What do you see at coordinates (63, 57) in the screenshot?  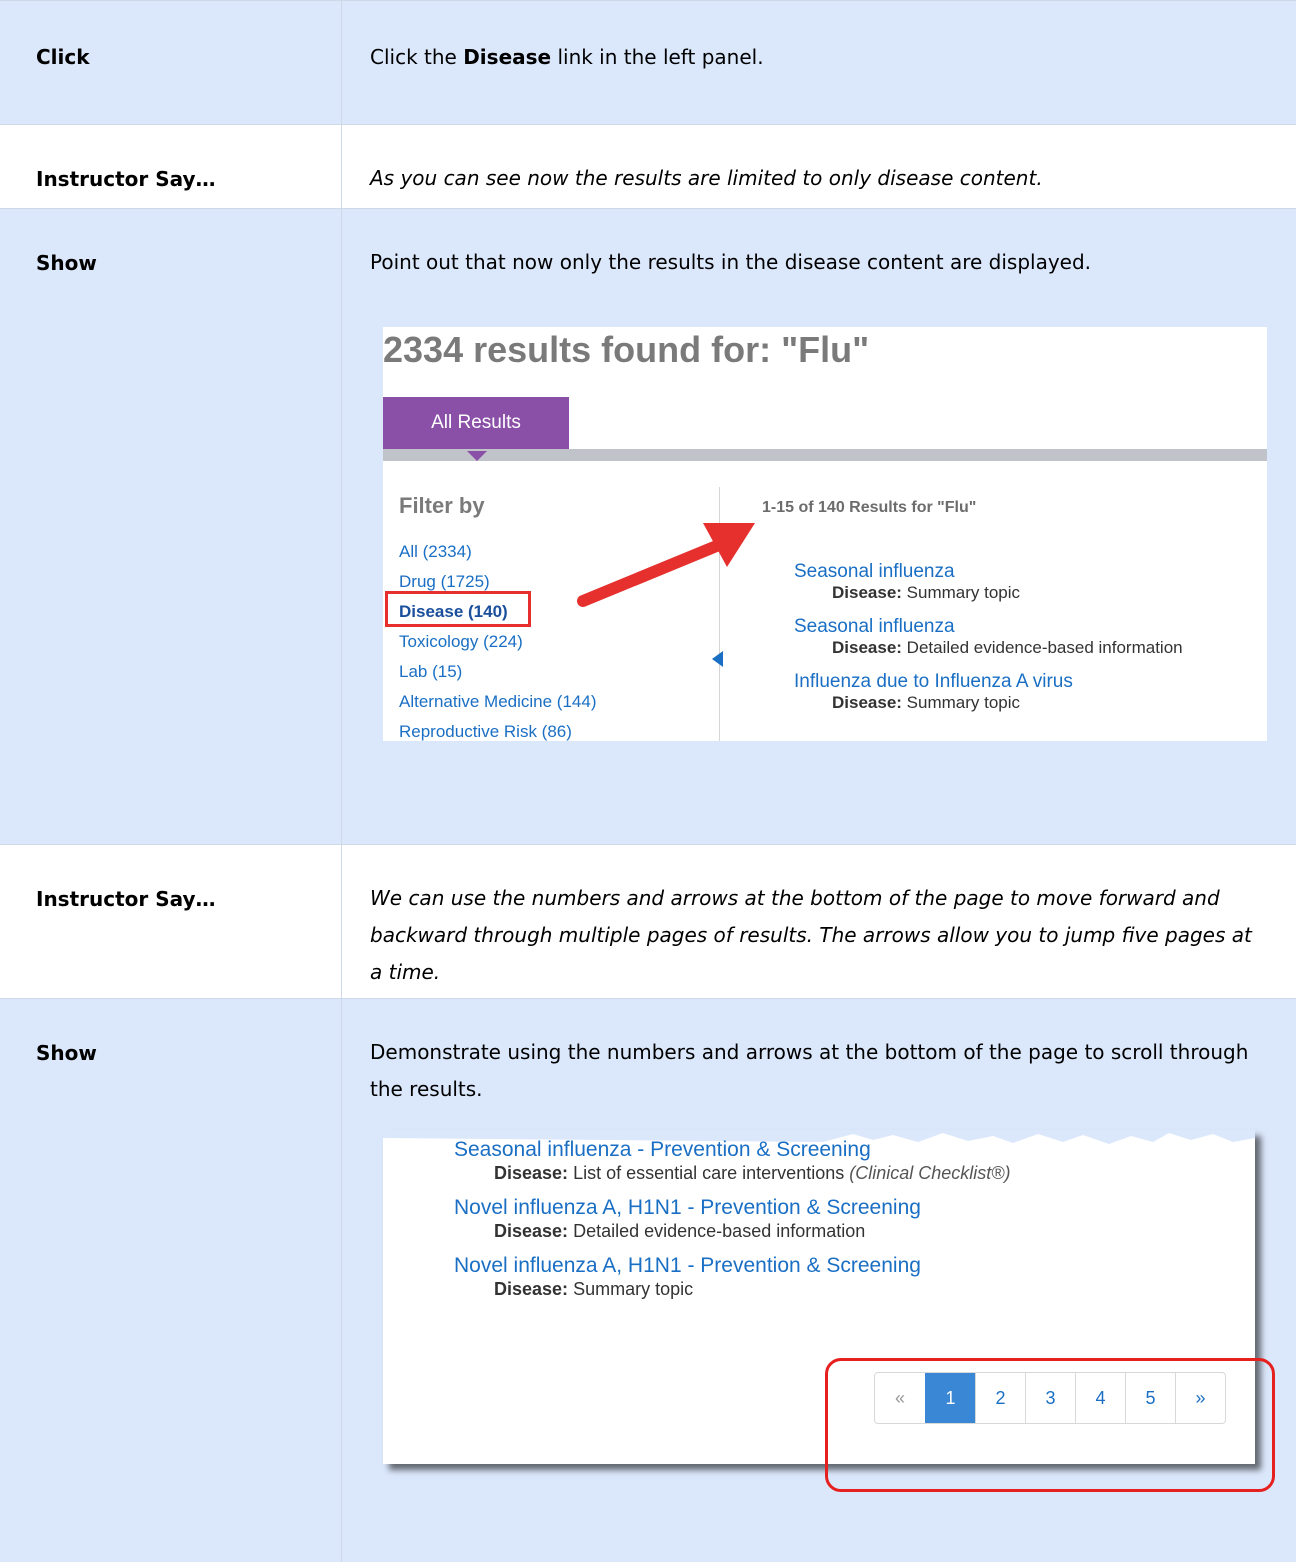 I see `step-label: Click` at bounding box center [63, 57].